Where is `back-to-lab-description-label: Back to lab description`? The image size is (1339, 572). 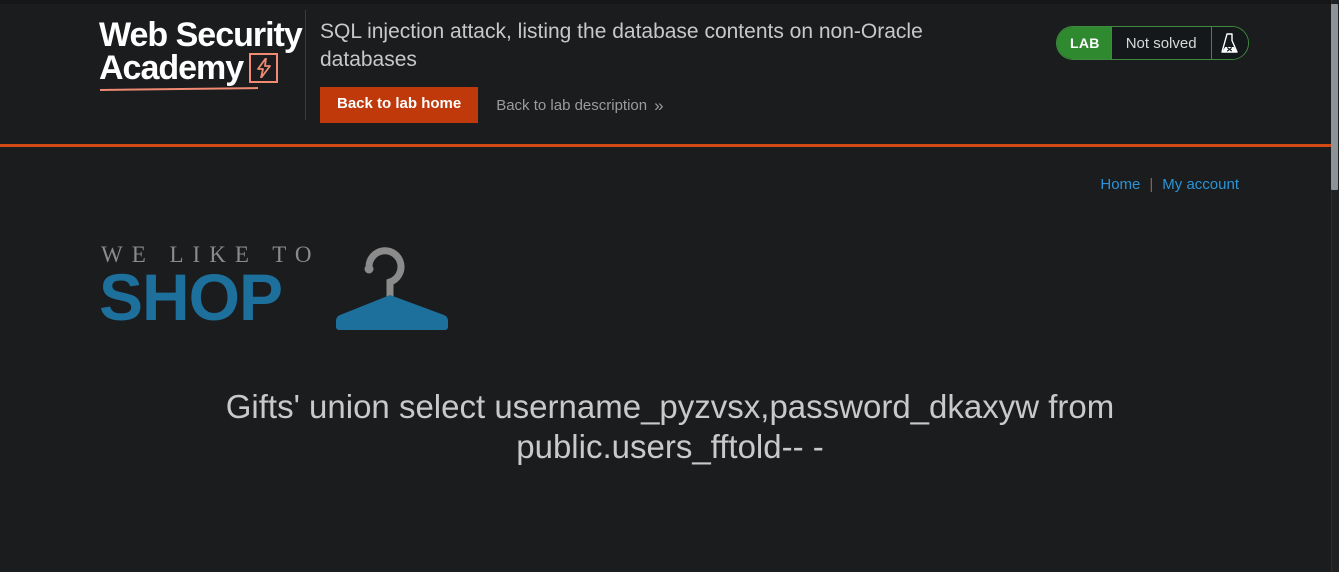
back-to-lab-description-label: Back to lab description is located at coordinates (572, 105).